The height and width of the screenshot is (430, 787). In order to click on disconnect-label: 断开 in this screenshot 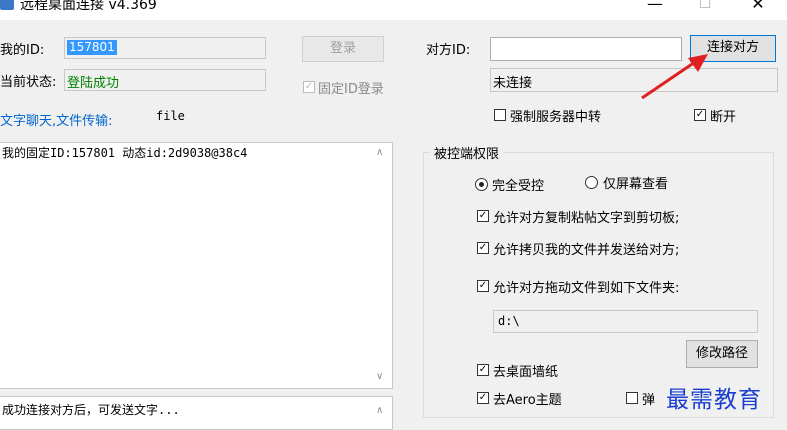, I will do `click(723, 117)`.